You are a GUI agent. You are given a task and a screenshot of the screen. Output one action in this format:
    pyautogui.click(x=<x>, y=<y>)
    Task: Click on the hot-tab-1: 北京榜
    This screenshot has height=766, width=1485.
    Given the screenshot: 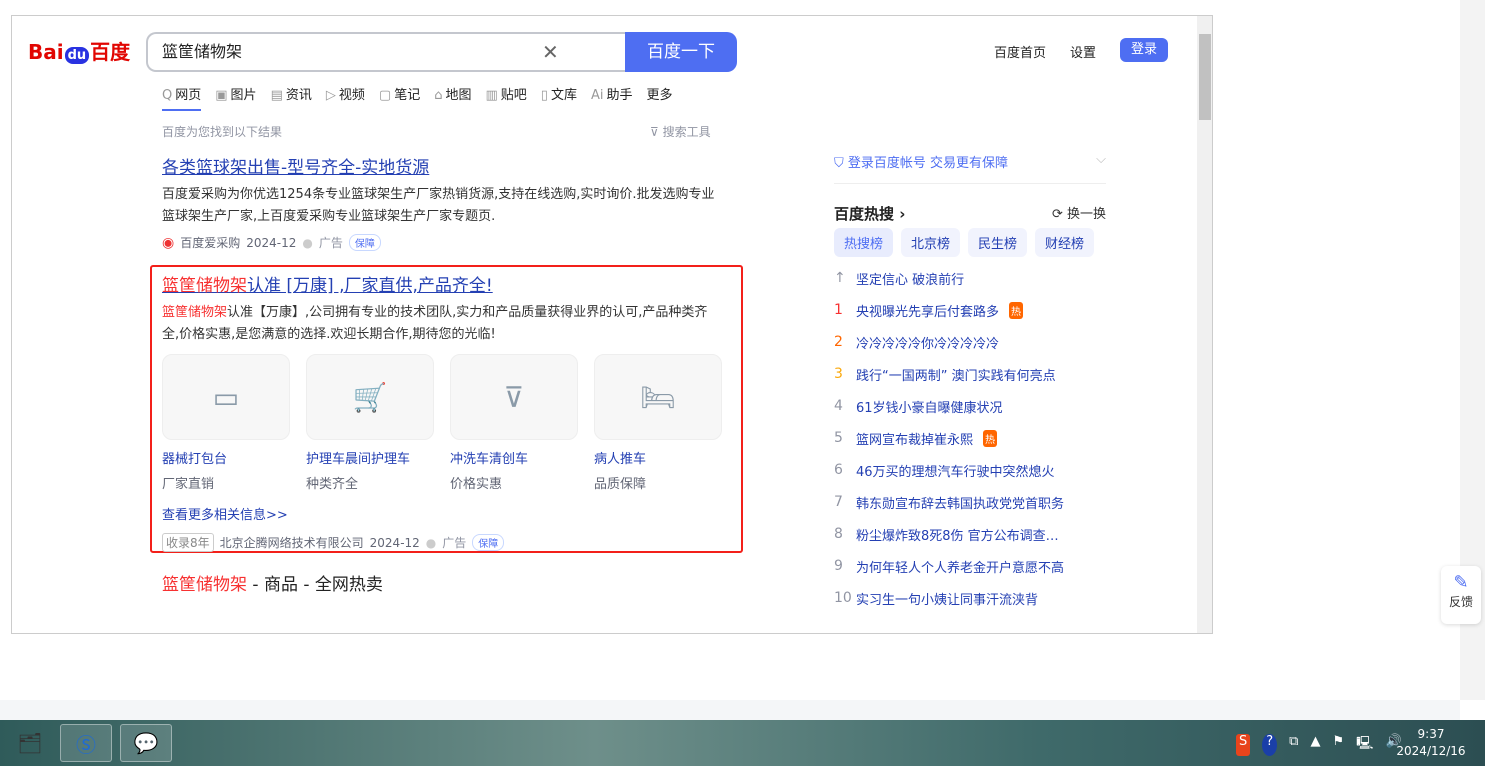 What is the action you would take?
    pyautogui.click(x=931, y=242)
    